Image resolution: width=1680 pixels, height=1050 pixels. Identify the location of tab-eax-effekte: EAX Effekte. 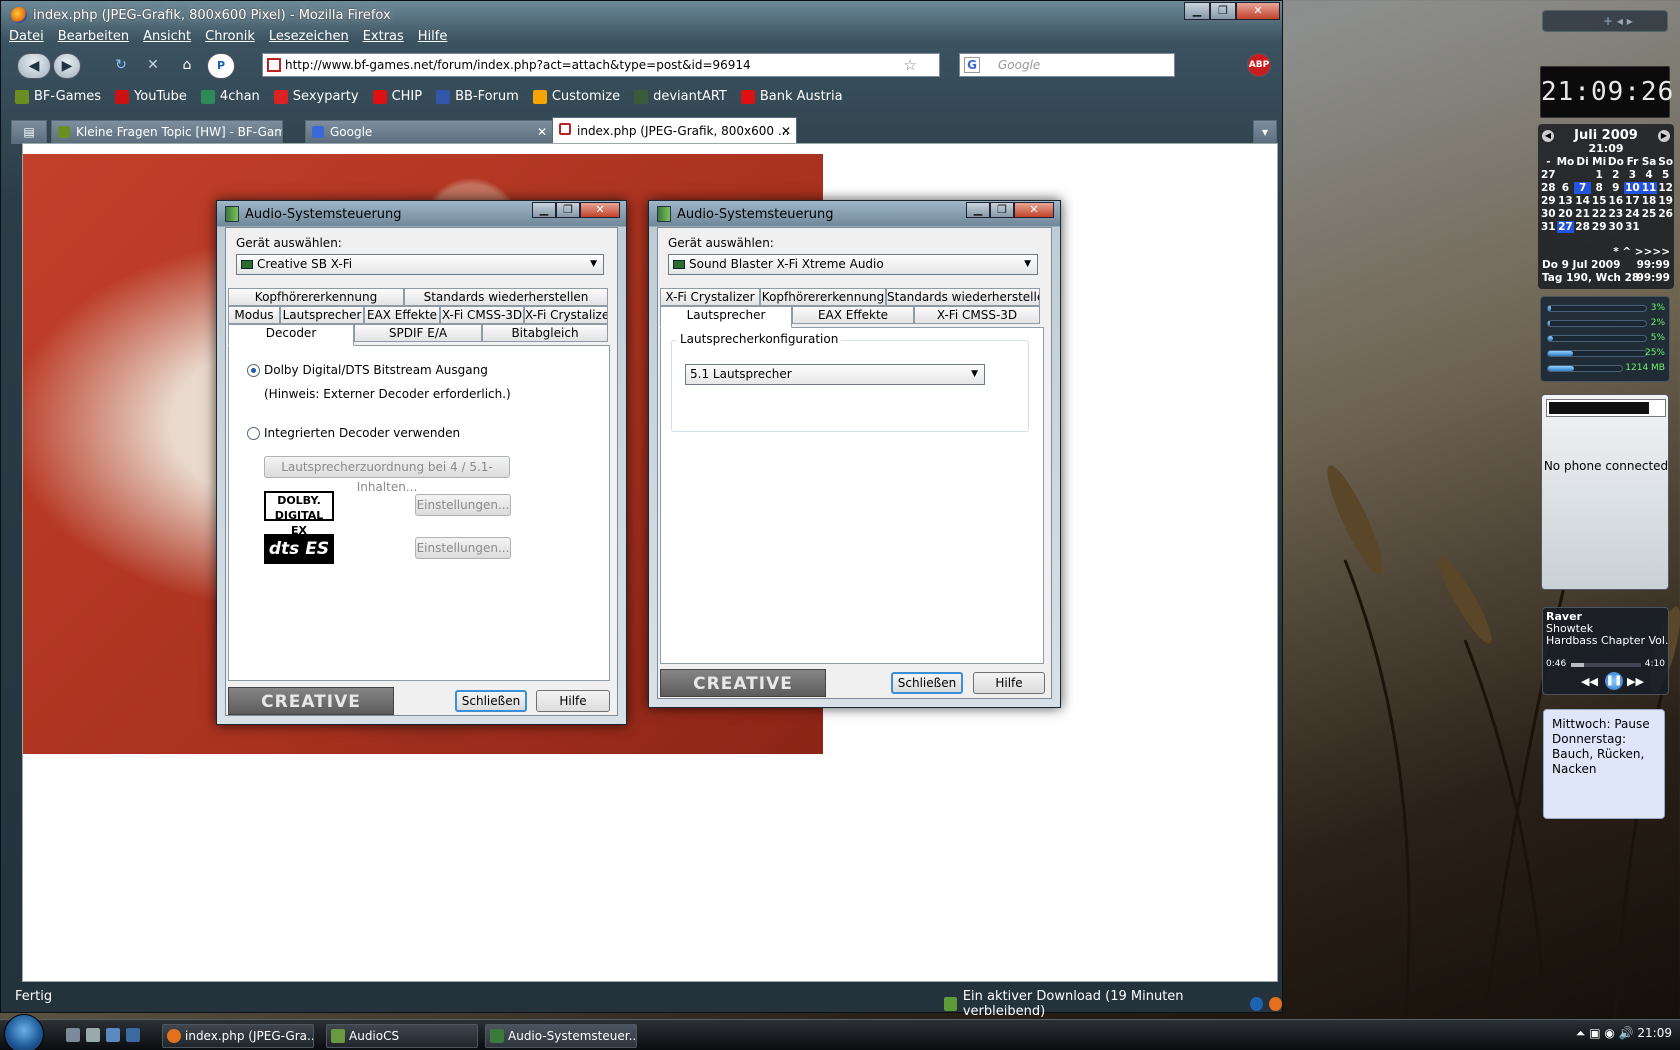
(402, 315).